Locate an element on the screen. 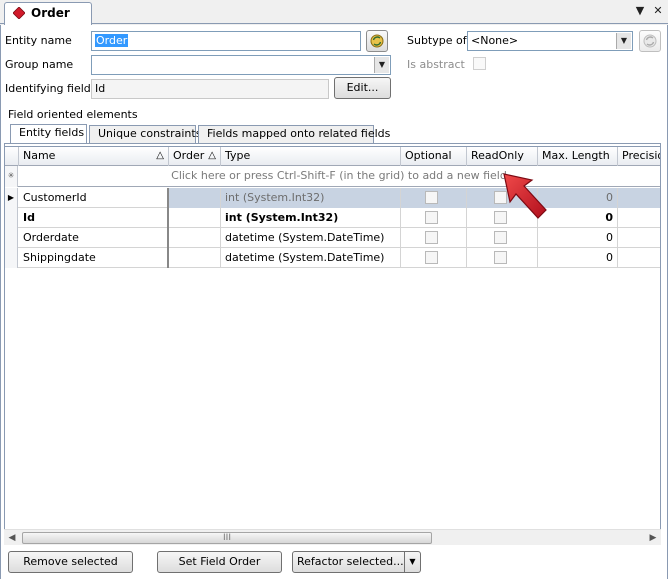  pin-dropdown-icon: ▼ is located at coordinates (640, 11).